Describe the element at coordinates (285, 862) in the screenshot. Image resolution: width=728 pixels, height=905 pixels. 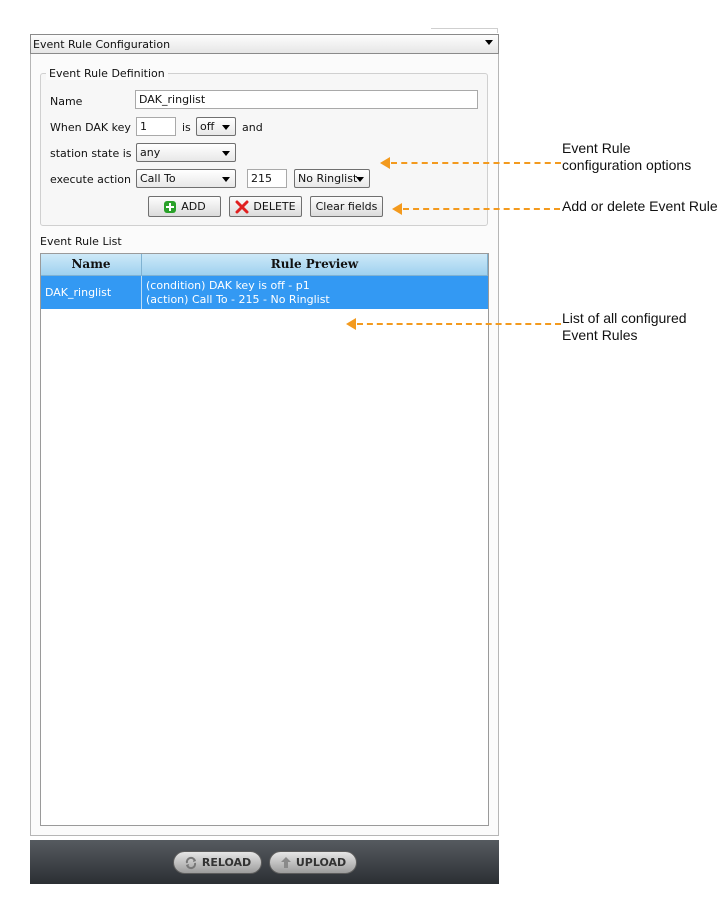
I see `upload-icon` at that location.